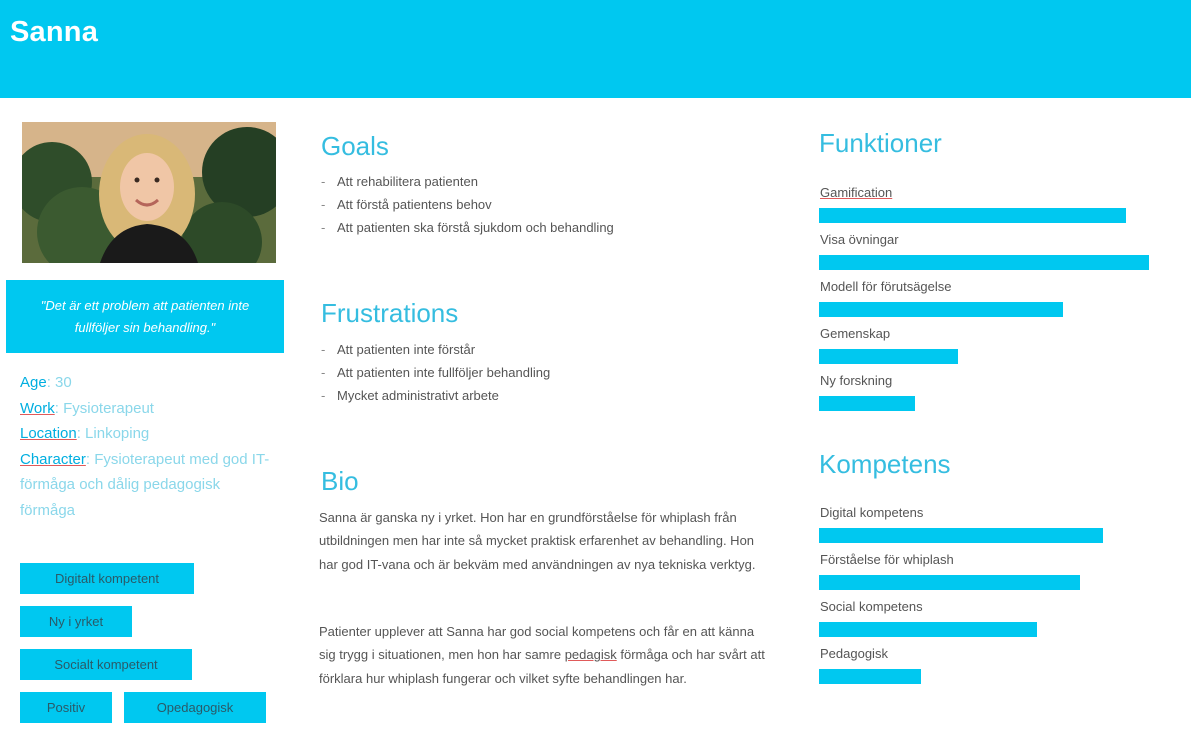  What do you see at coordinates (59, 382) in the screenshot?
I see `fact-age-value: : 30` at bounding box center [59, 382].